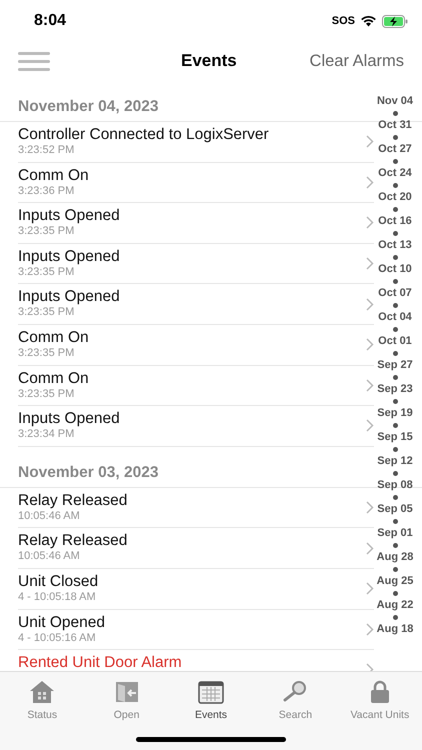 This screenshot has width=422, height=750. Describe the element at coordinates (395, 413) in the screenshot. I see `date-index-item: Sep 19` at that location.